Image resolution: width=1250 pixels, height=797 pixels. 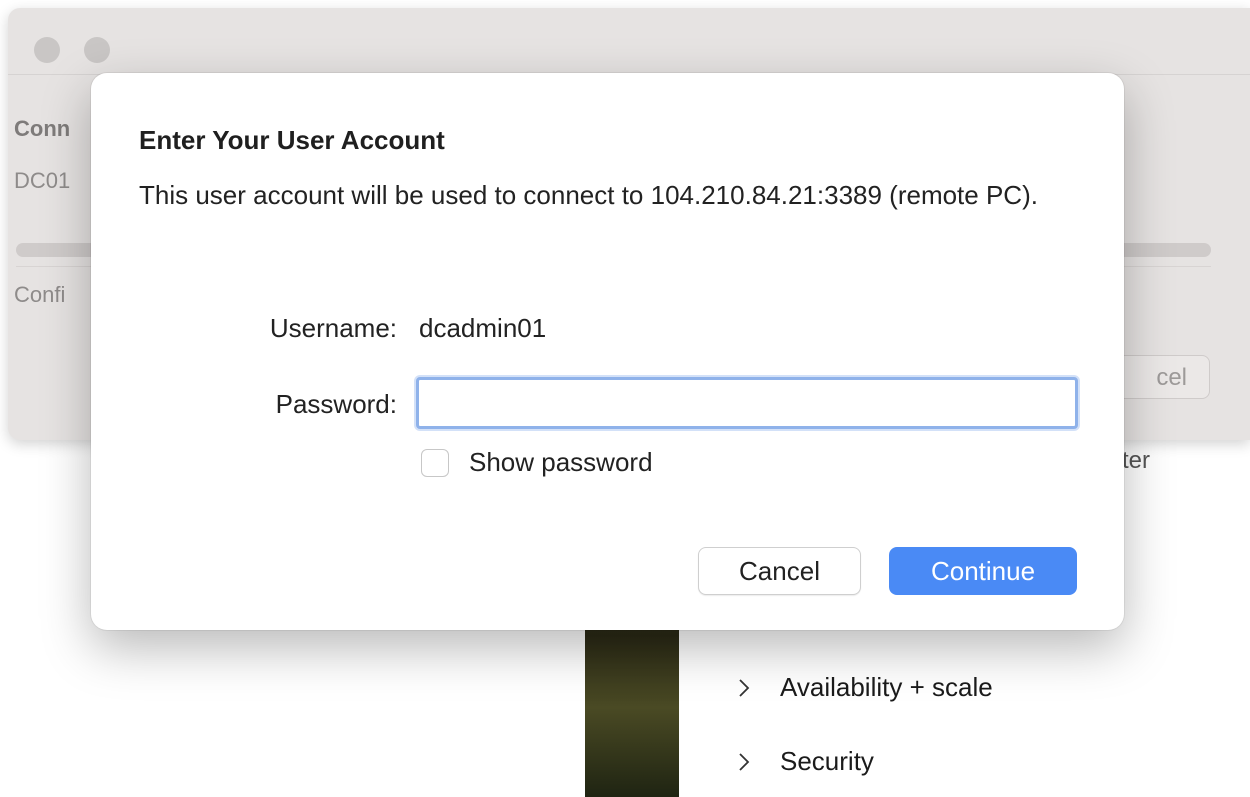 What do you see at coordinates (983, 571) in the screenshot?
I see `continue-button: Continue` at bounding box center [983, 571].